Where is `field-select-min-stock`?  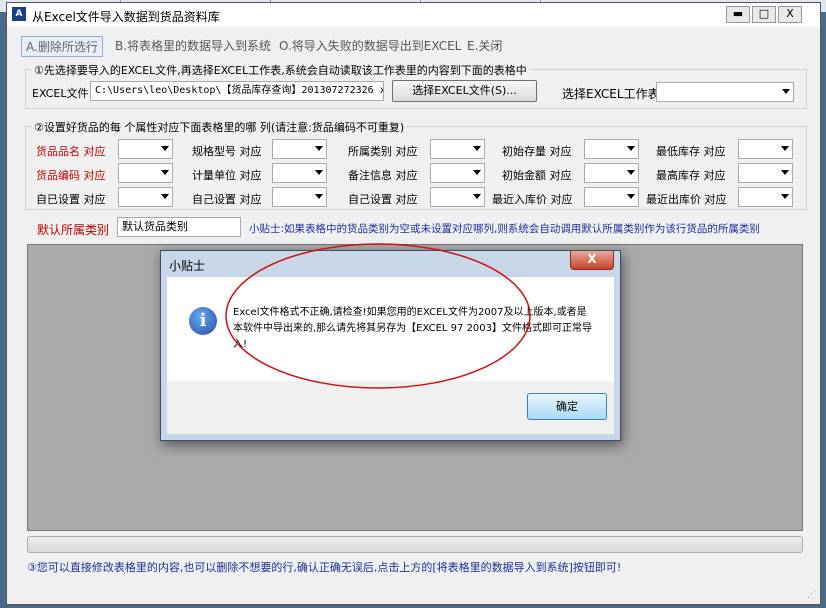 field-select-min-stock is located at coordinates (765, 149).